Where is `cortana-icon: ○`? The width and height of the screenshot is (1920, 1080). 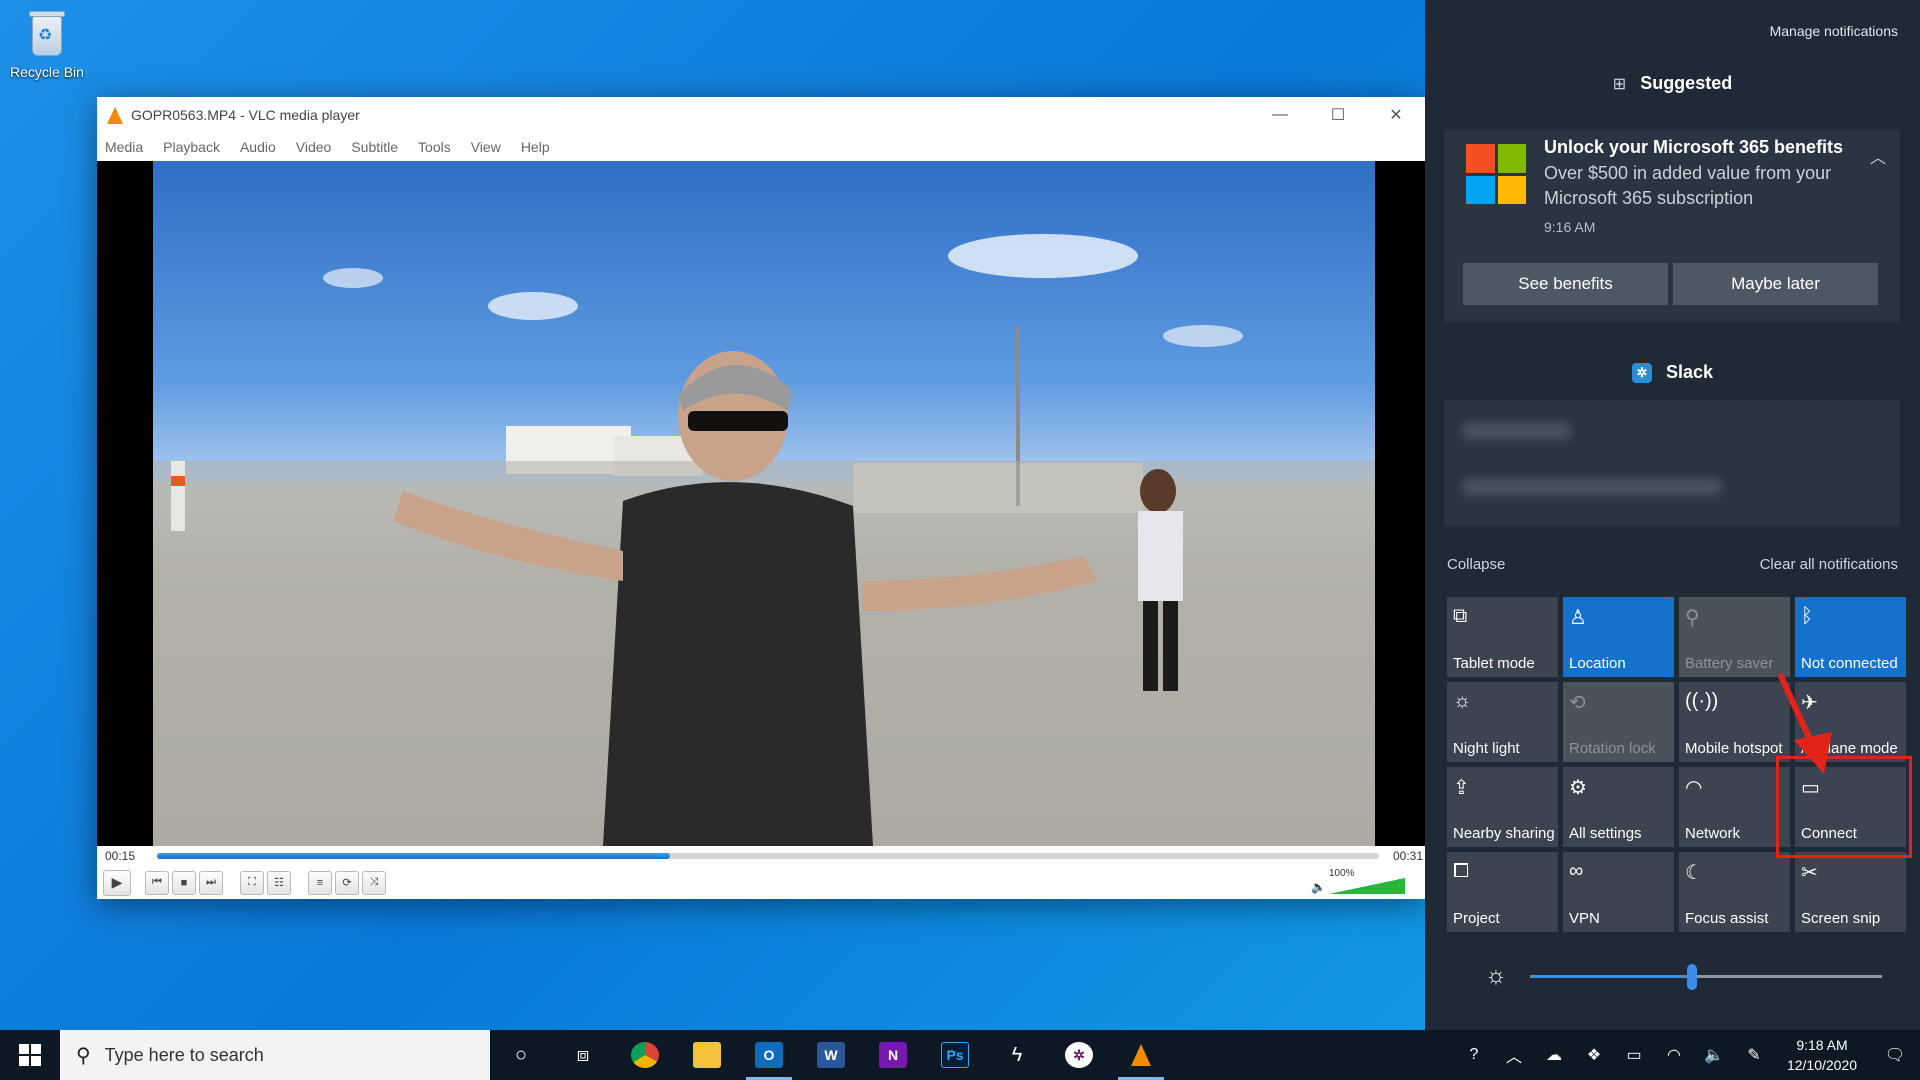 cortana-icon: ○ is located at coordinates (521, 1054).